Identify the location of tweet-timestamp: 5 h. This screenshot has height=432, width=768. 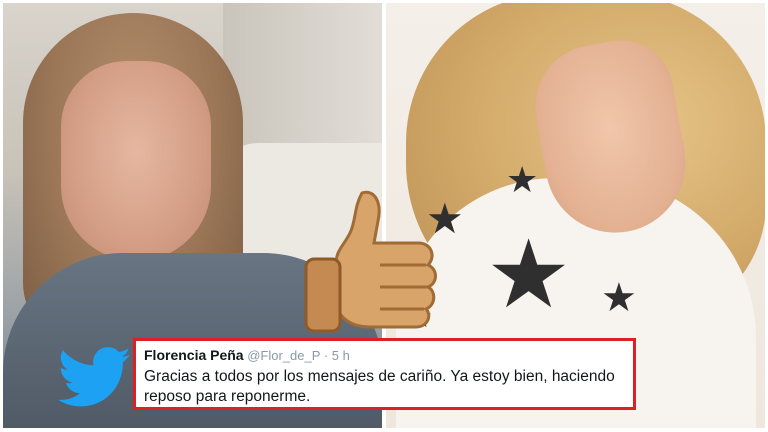
(341, 355).